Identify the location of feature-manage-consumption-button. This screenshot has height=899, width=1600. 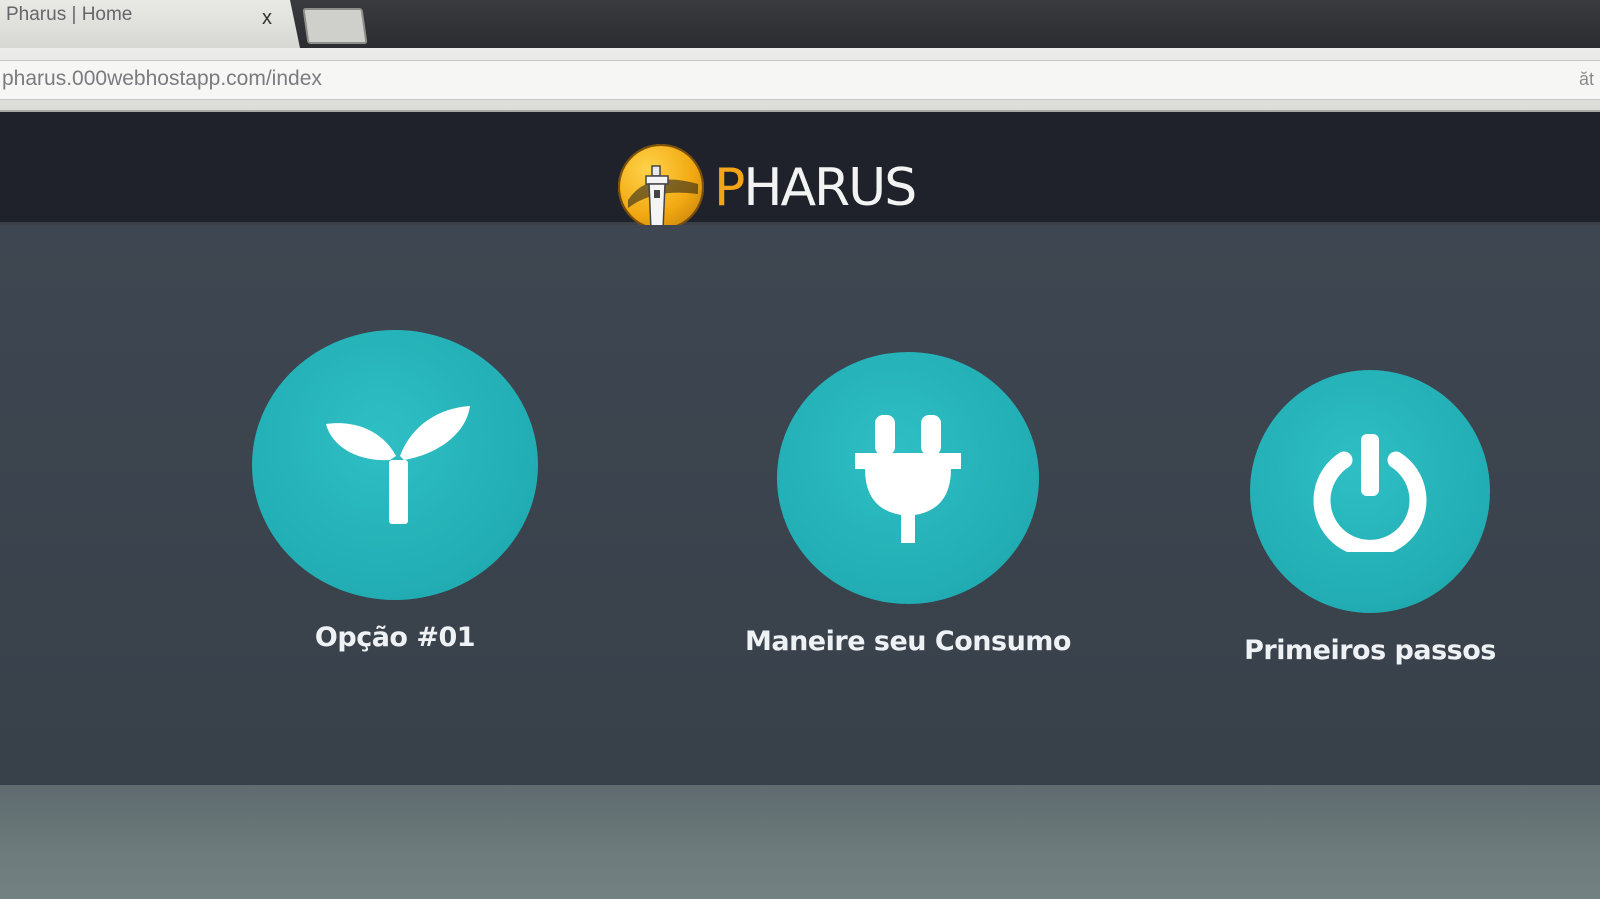
(908, 478).